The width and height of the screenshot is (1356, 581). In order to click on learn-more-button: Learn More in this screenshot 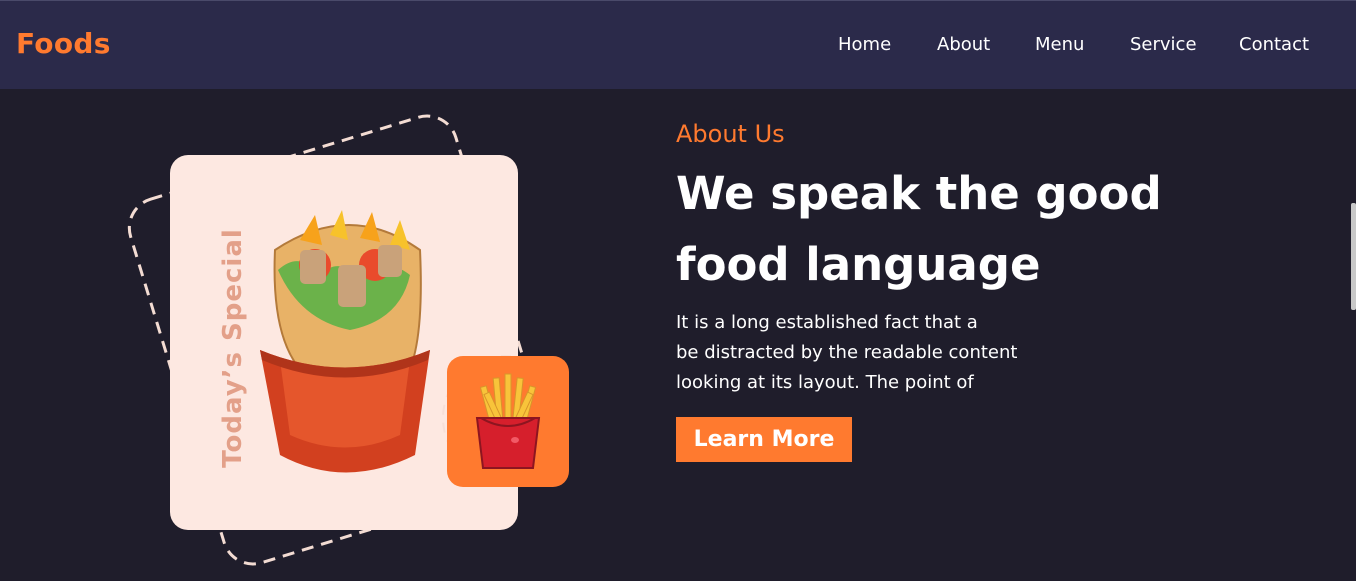, I will do `click(764, 439)`.